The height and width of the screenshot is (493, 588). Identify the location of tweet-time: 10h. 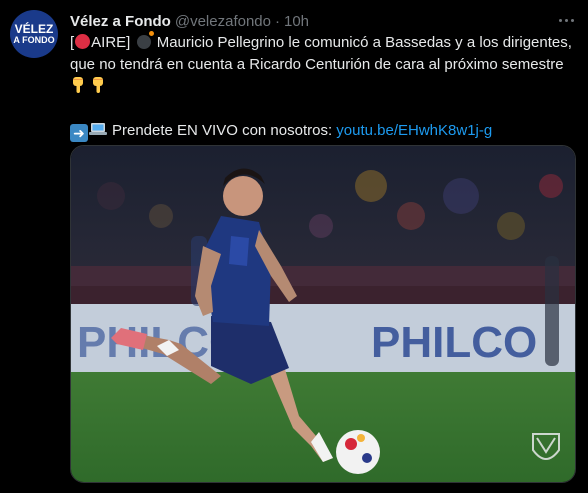
(296, 21).